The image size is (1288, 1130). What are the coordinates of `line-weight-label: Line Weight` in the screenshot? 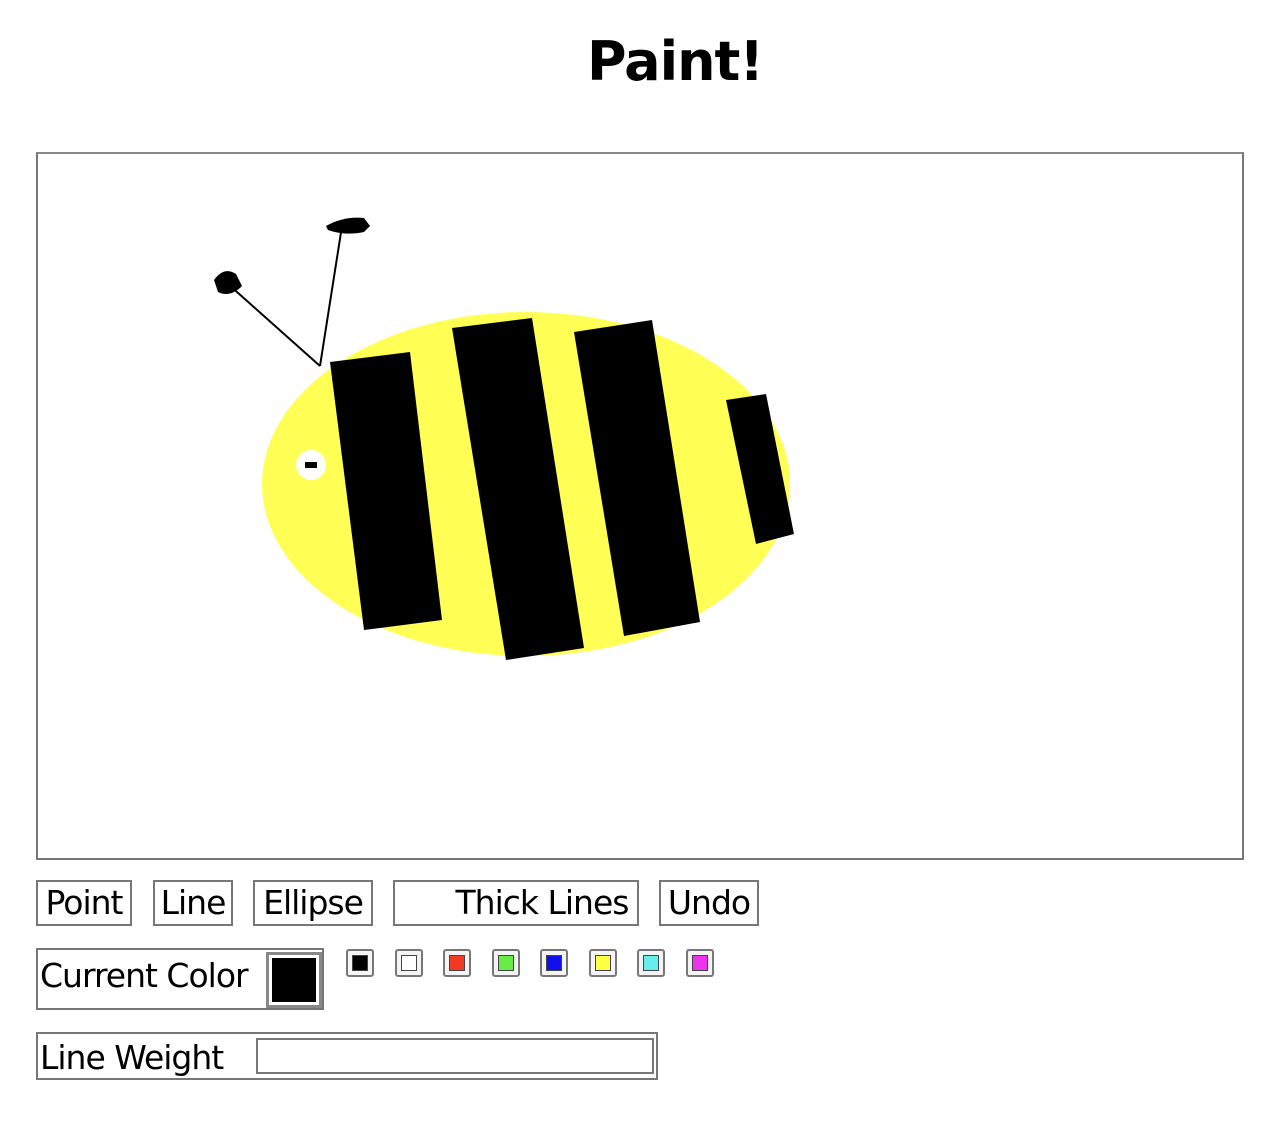 It's located at (132, 1057).